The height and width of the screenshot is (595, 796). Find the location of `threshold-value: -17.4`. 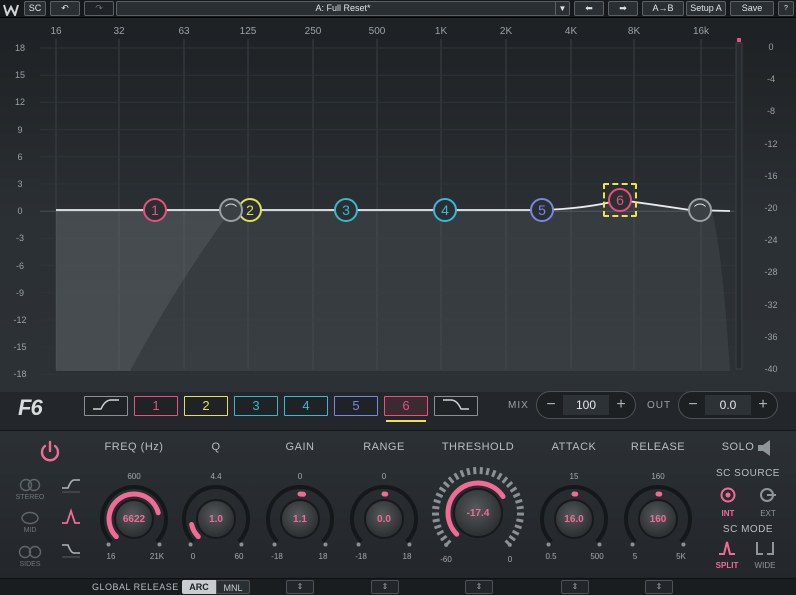

threshold-value: -17.4 is located at coordinates (478, 513).